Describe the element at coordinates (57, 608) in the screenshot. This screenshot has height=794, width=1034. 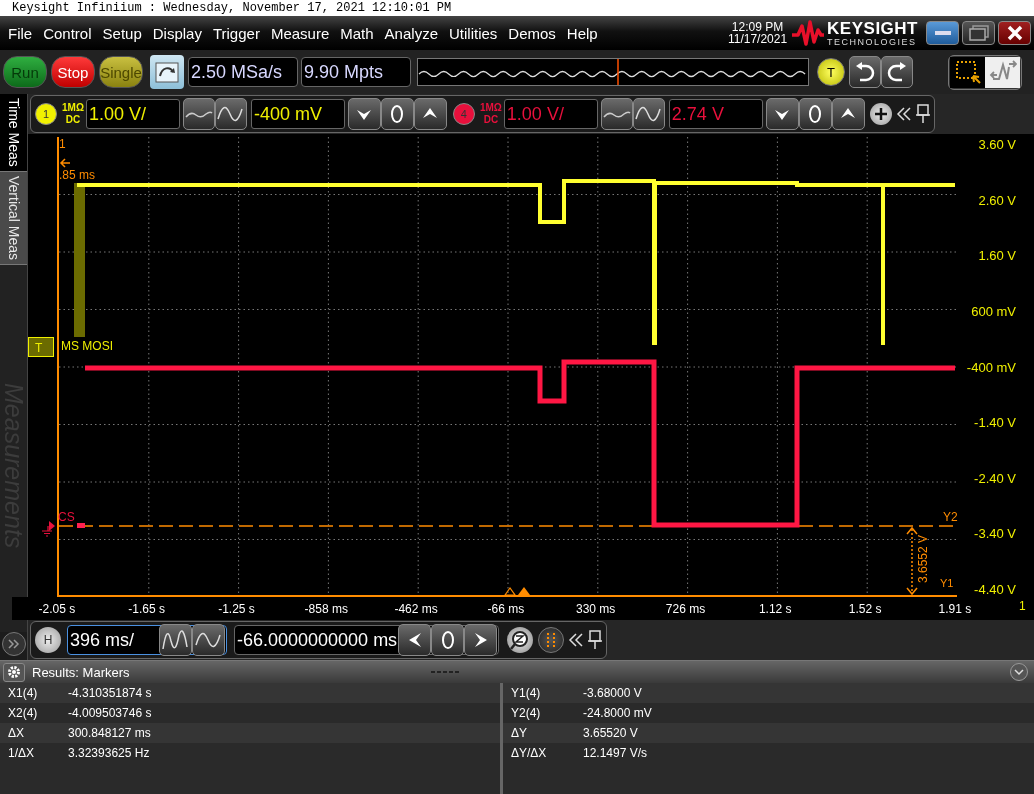
I see `axis-label: -2.05 s` at that location.